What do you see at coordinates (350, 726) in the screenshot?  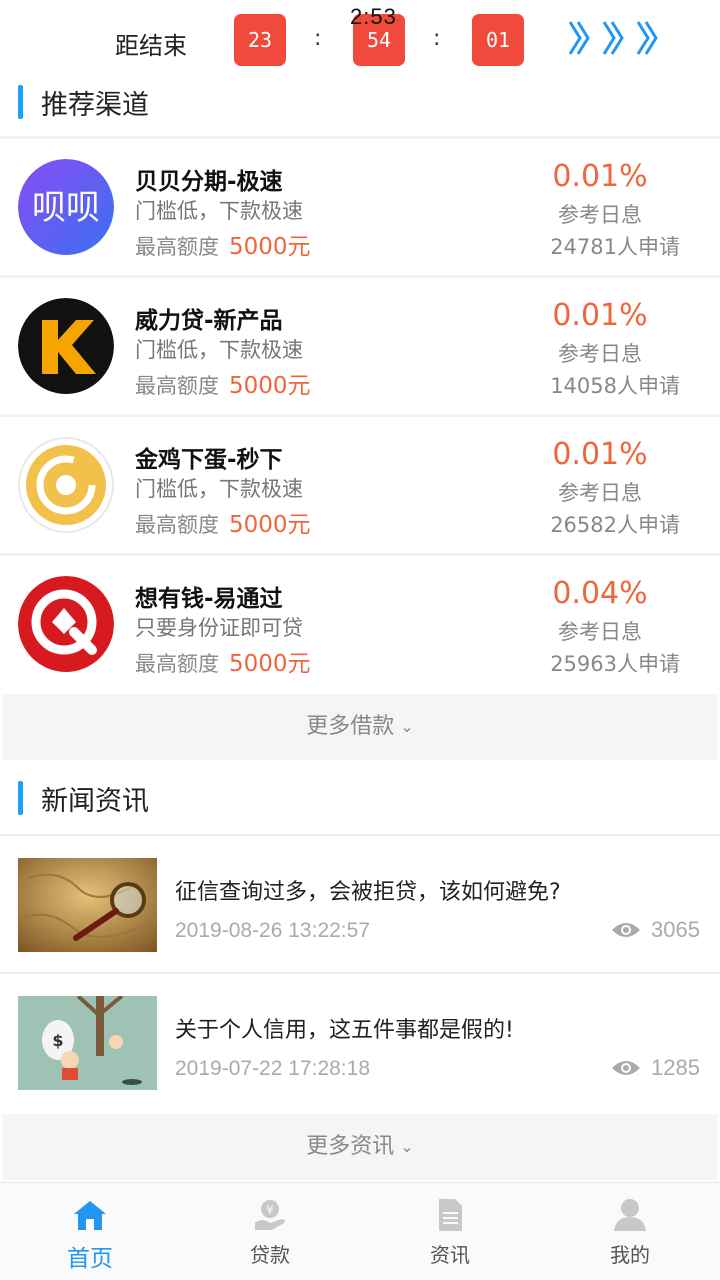 I see `more-loans-label: 更多借款` at bounding box center [350, 726].